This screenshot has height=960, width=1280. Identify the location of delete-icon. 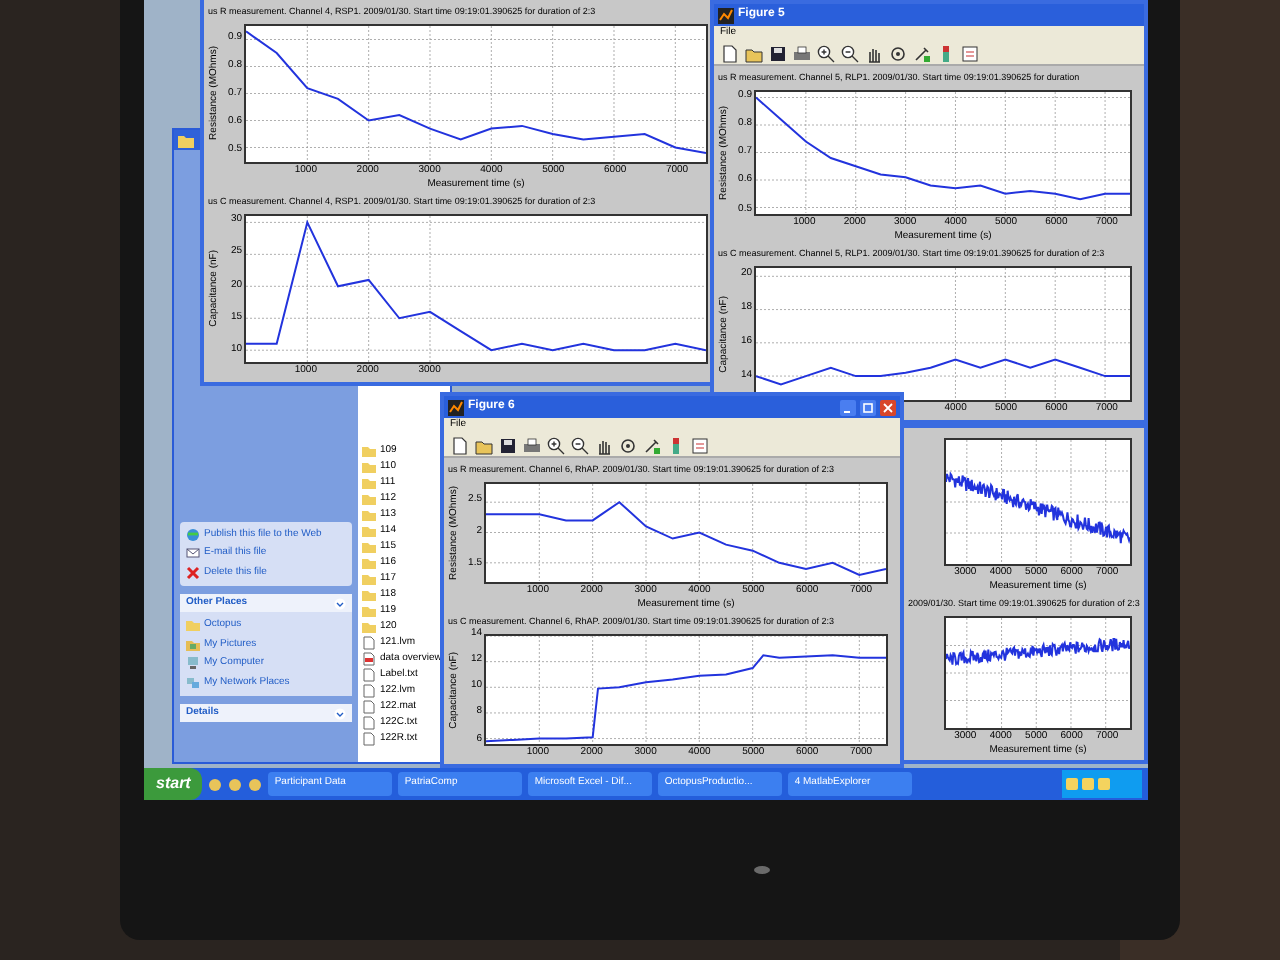
(193, 572).